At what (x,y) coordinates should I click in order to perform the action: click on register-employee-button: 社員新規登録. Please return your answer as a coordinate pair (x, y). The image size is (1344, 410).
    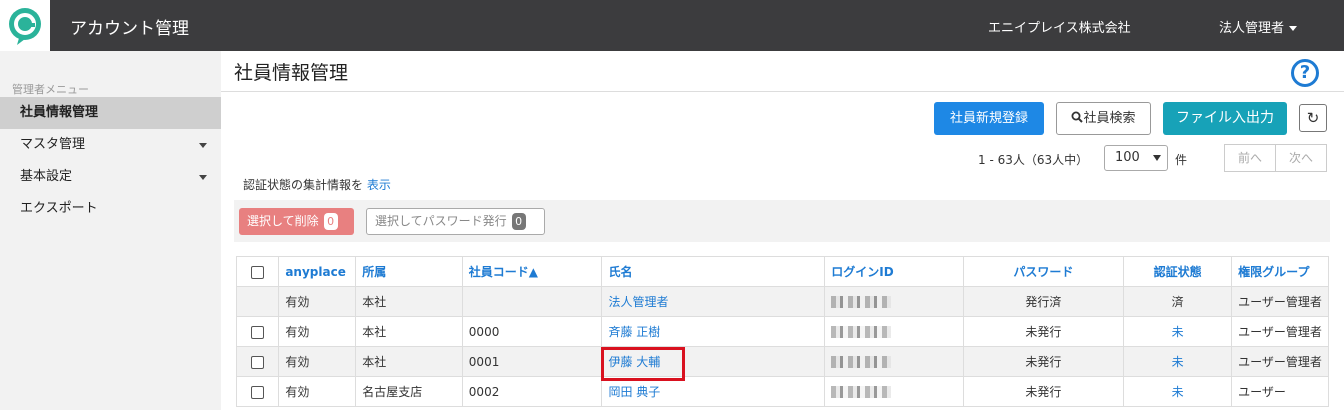
    Looking at the image, I should click on (989, 118).